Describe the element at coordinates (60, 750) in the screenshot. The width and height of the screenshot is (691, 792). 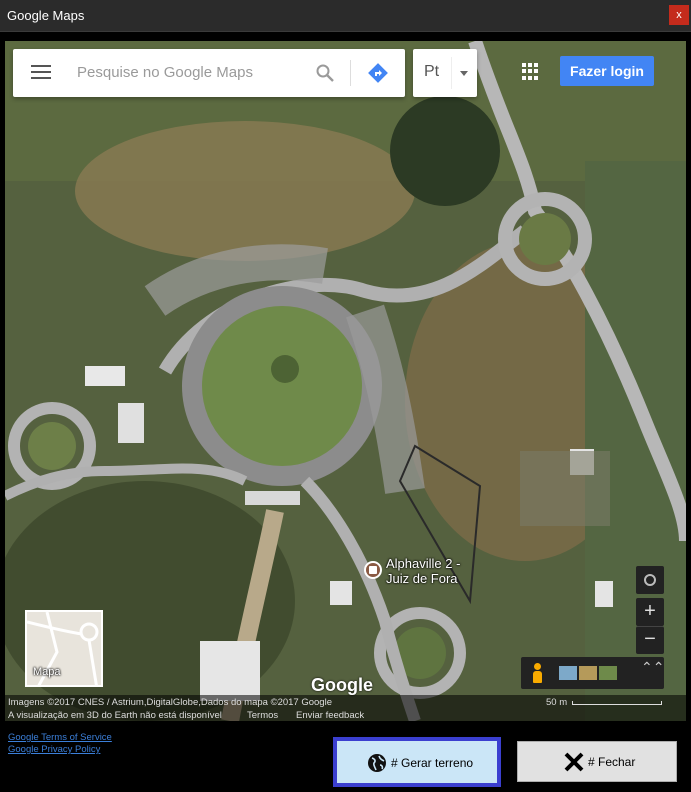
I see `privacy-policy-link: Google Privacy Policy` at that location.